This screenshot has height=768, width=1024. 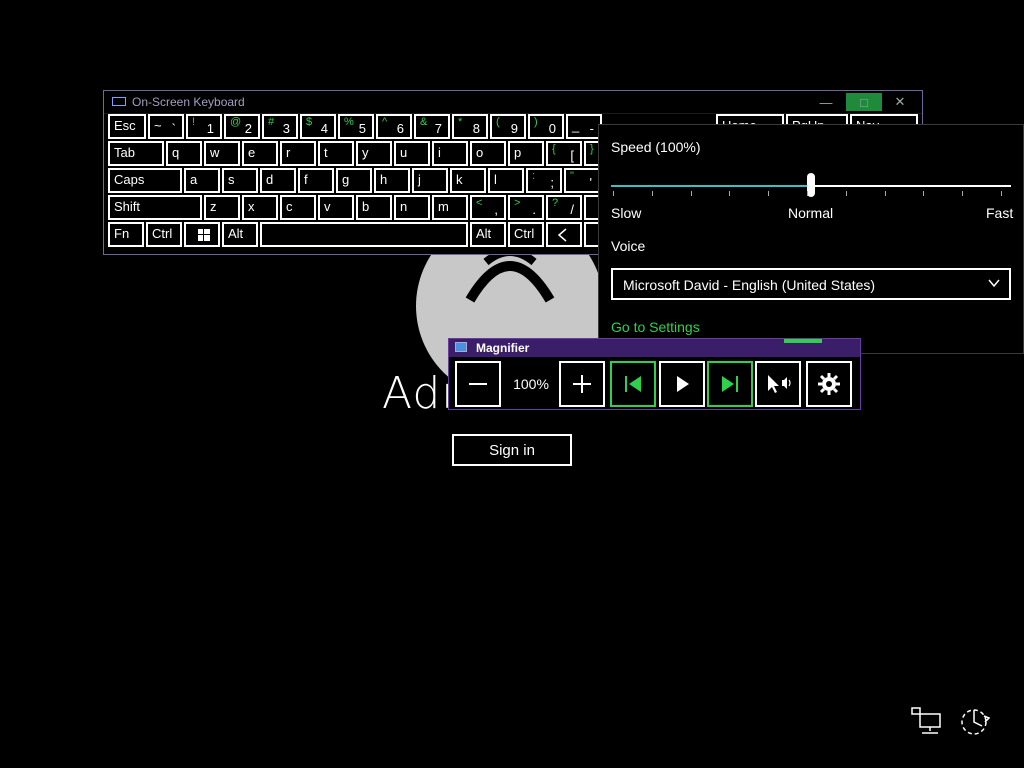 What do you see at coordinates (730, 384) in the screenshot?
I see `next-button` at bounding box center [730, 384].